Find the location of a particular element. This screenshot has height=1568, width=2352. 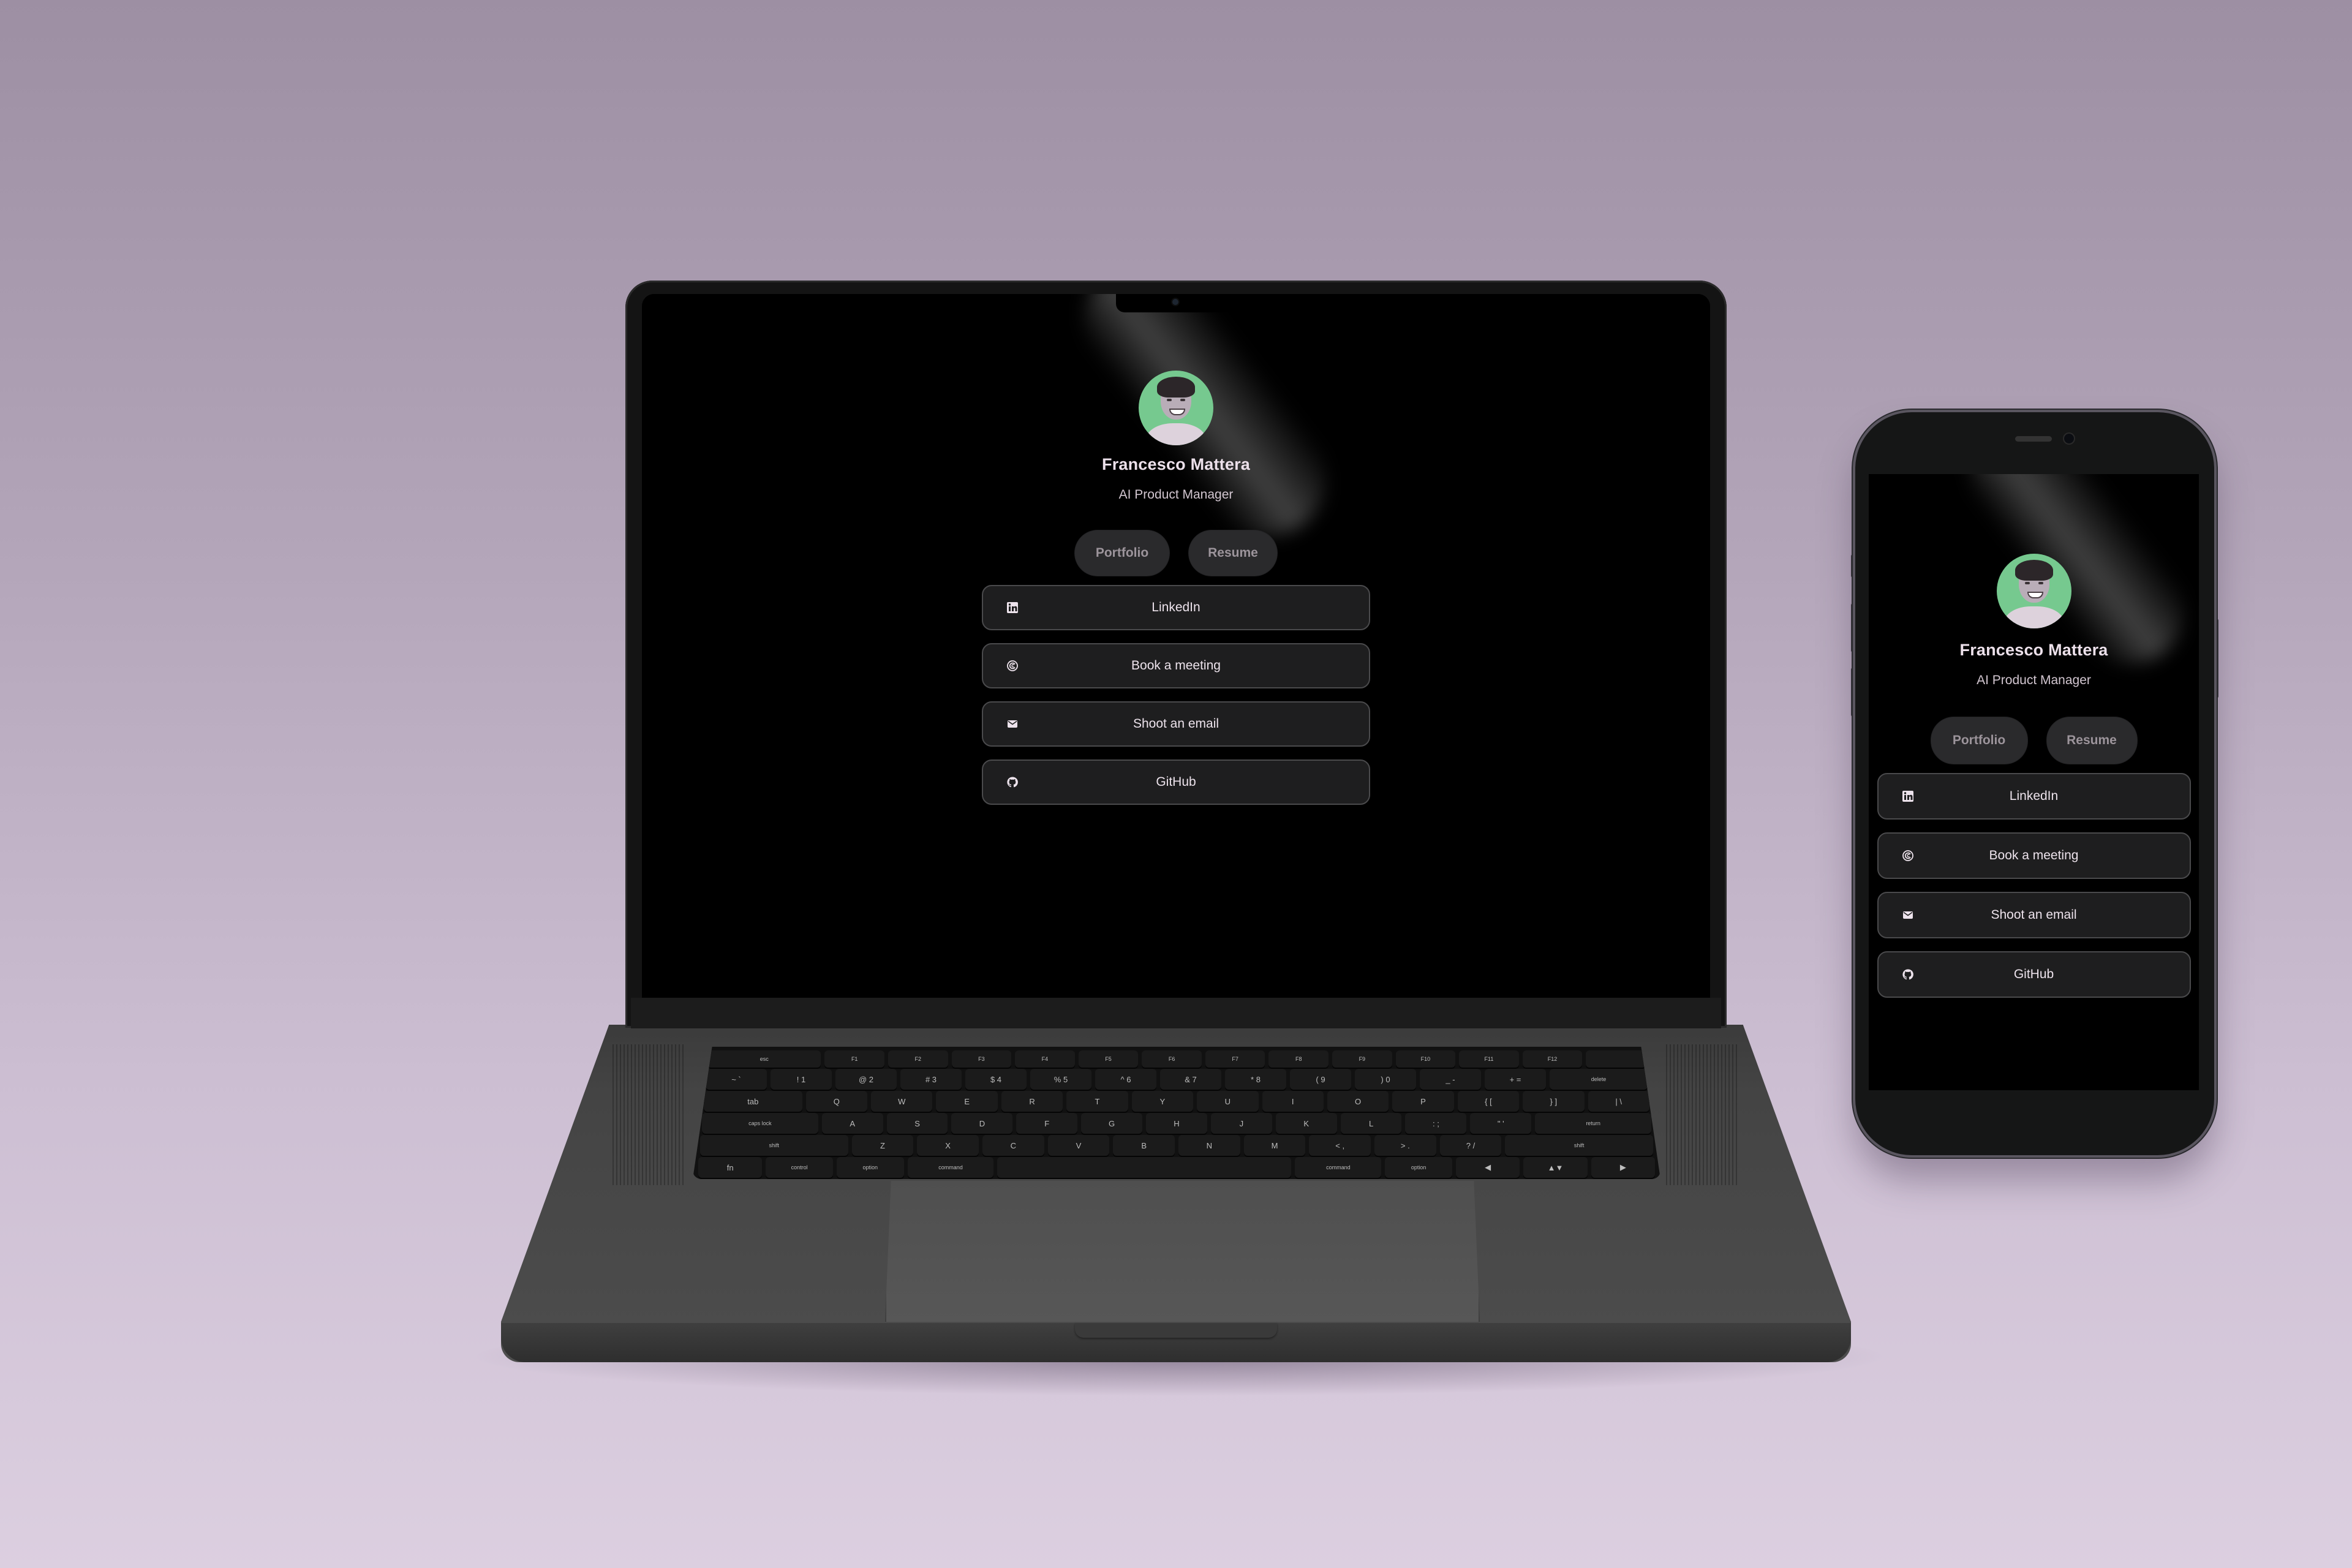

key-symbol: { [ is located at coordinates (1488, 1102).